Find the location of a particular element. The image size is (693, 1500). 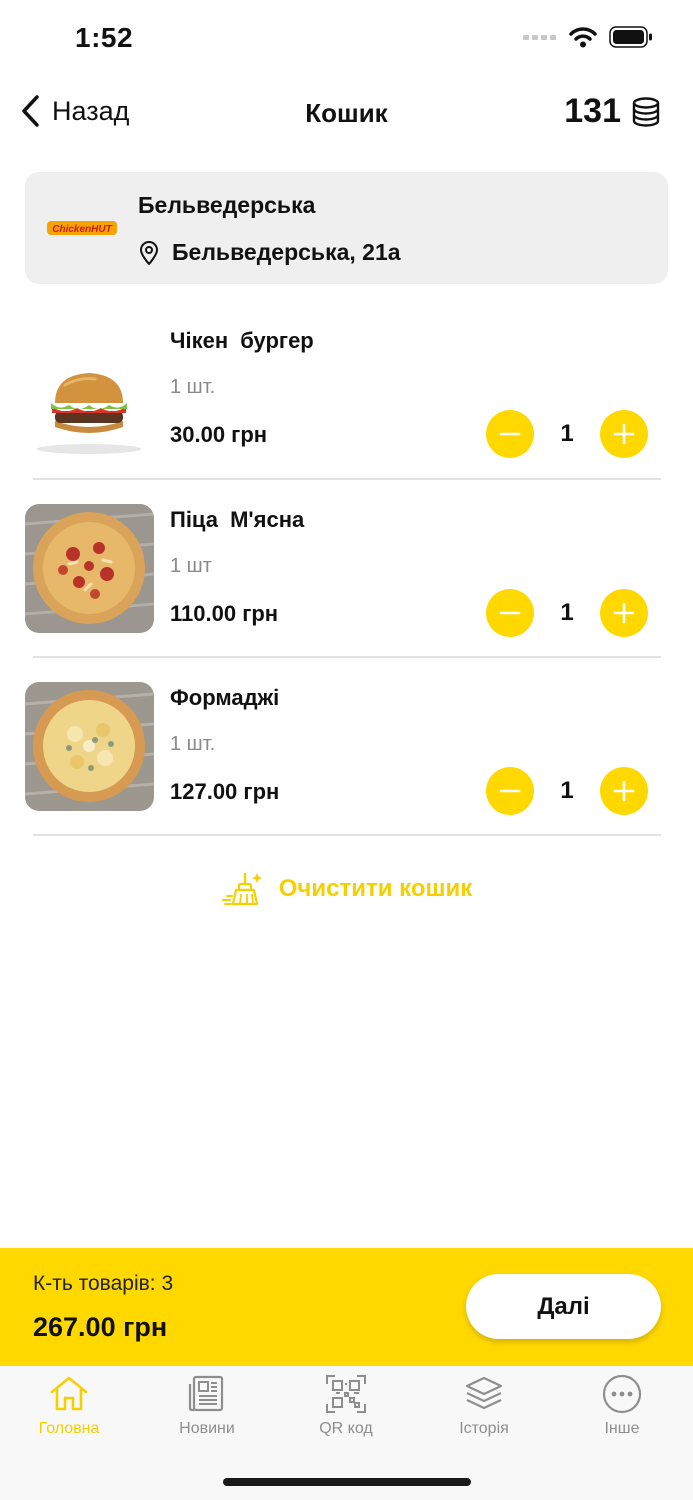

cart-item: Піца М'ясна 1 шт 110.00 грн 1 is located at coordinates (346, 568).